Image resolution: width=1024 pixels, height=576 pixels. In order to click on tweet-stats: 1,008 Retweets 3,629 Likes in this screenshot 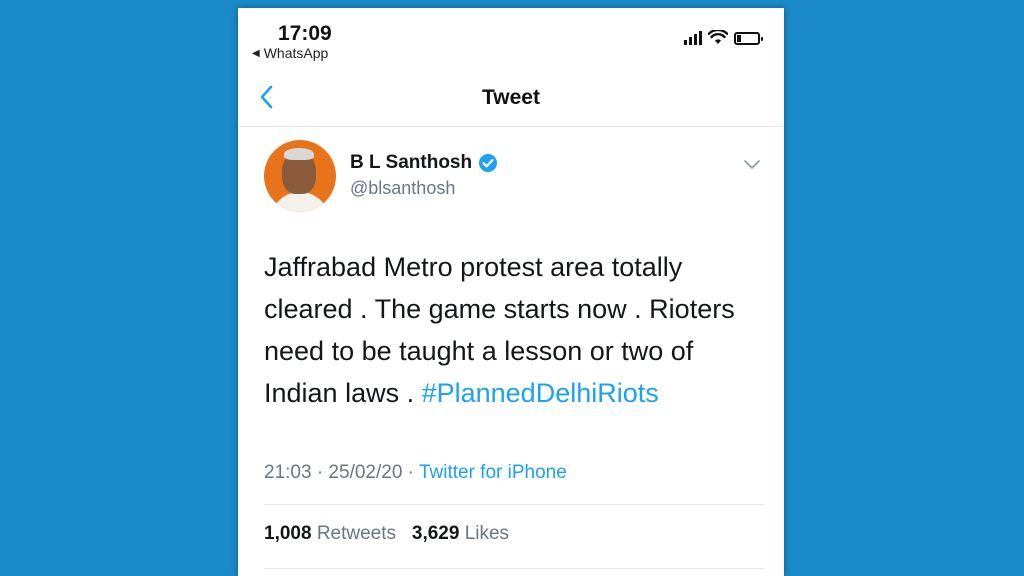, I will do `click(386, 534)`.